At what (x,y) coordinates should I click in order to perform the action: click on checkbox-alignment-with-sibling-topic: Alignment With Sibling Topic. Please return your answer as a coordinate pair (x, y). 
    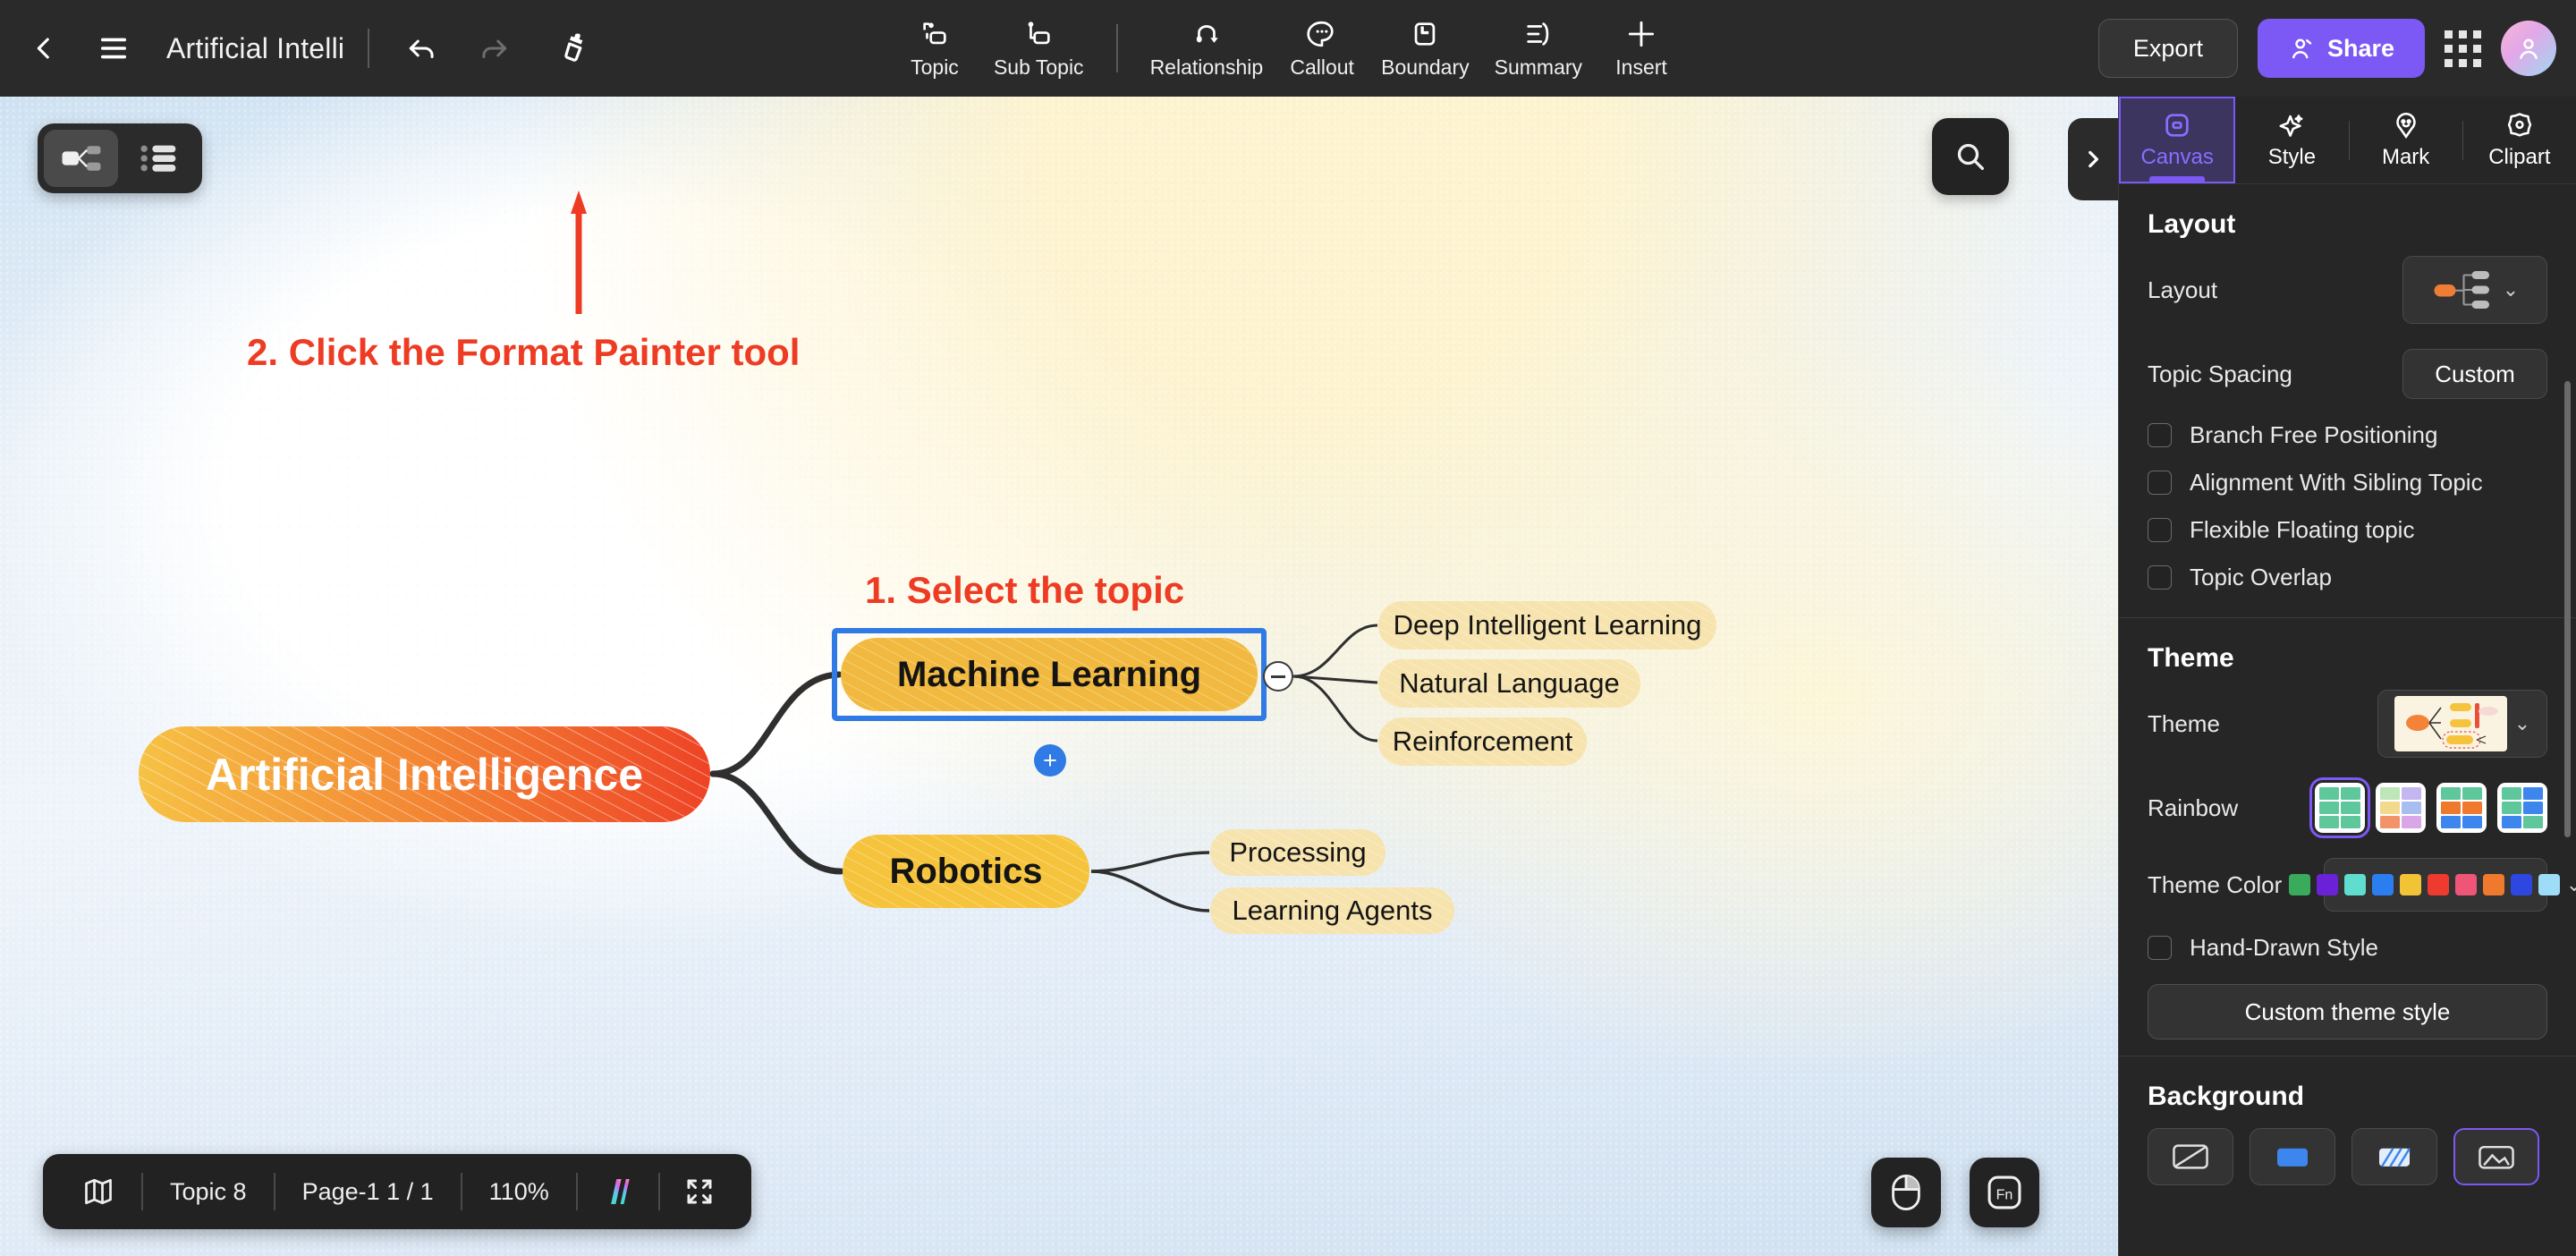
    Looking at the image, I should click on (2347, 482).